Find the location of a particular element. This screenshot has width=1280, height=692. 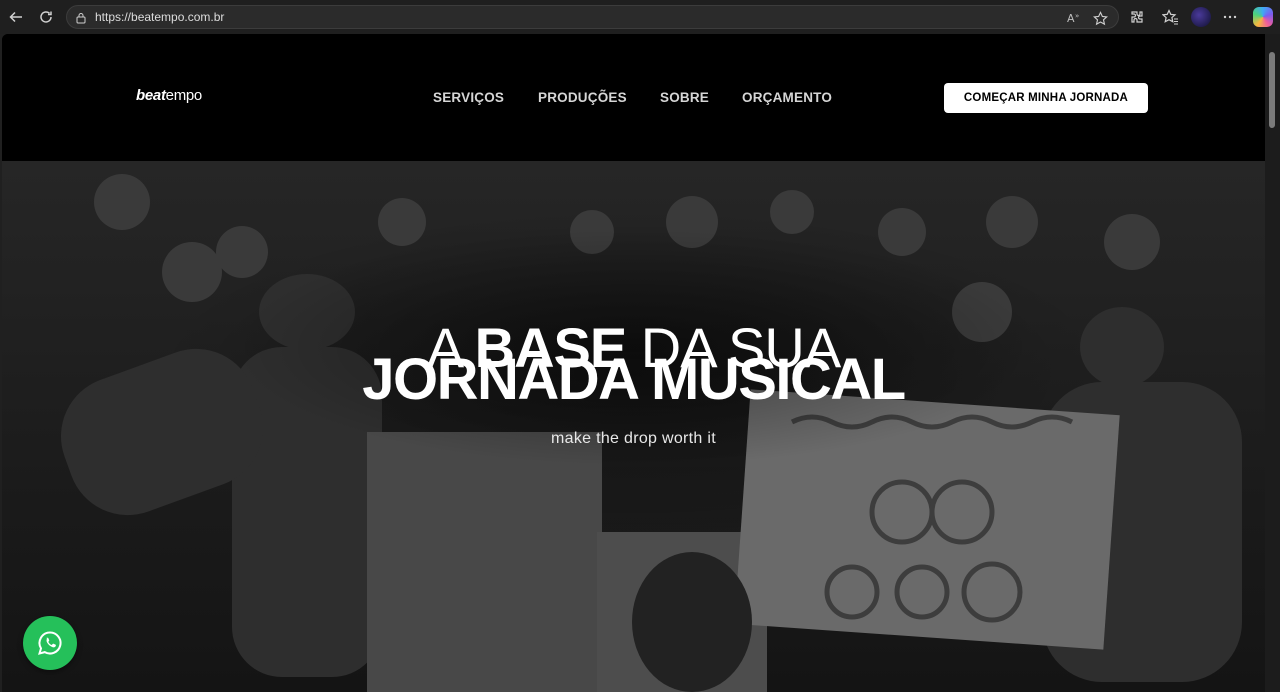

read-aloud-icon: A» is located at coordinates (1074, 18).